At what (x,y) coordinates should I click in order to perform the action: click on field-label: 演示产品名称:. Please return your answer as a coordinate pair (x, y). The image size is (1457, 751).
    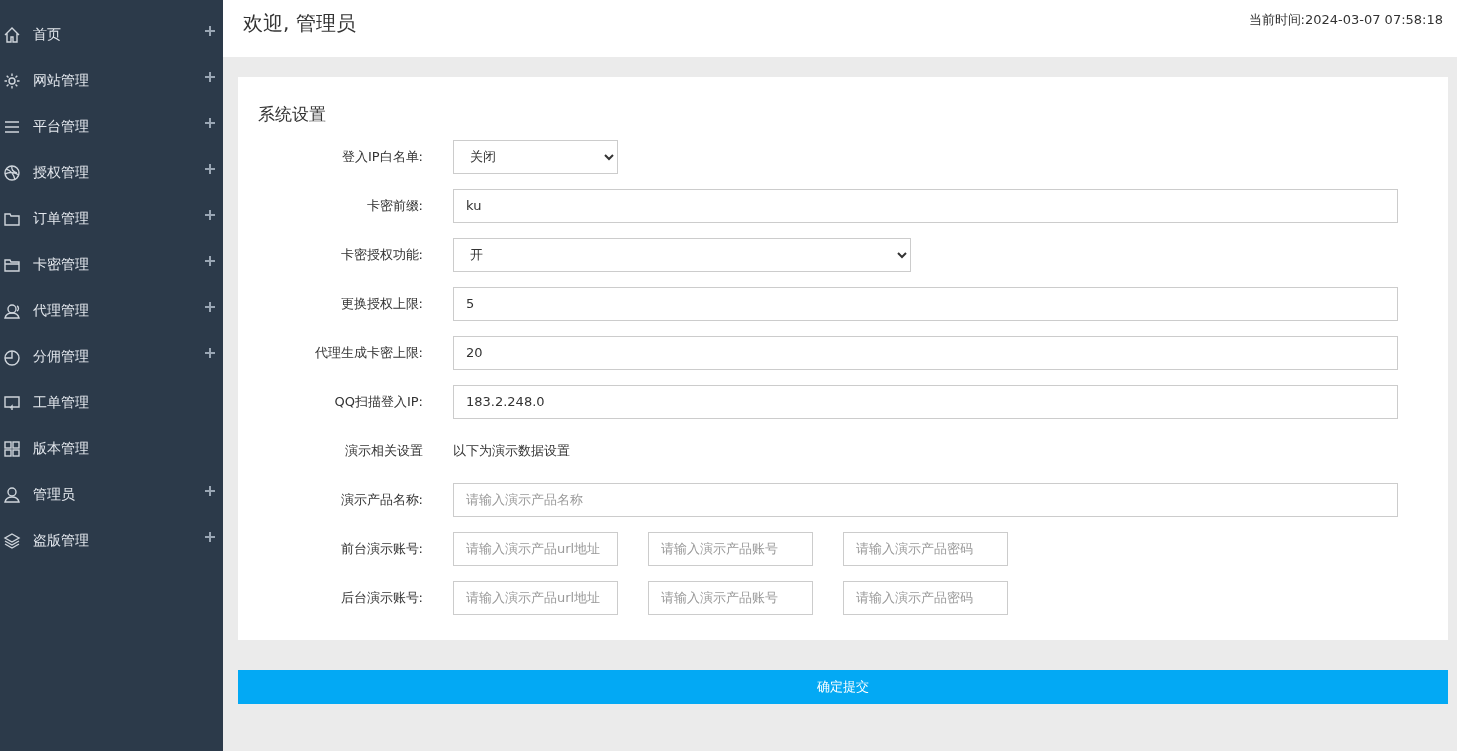
    Looking at the image, I should click on (381, 499).